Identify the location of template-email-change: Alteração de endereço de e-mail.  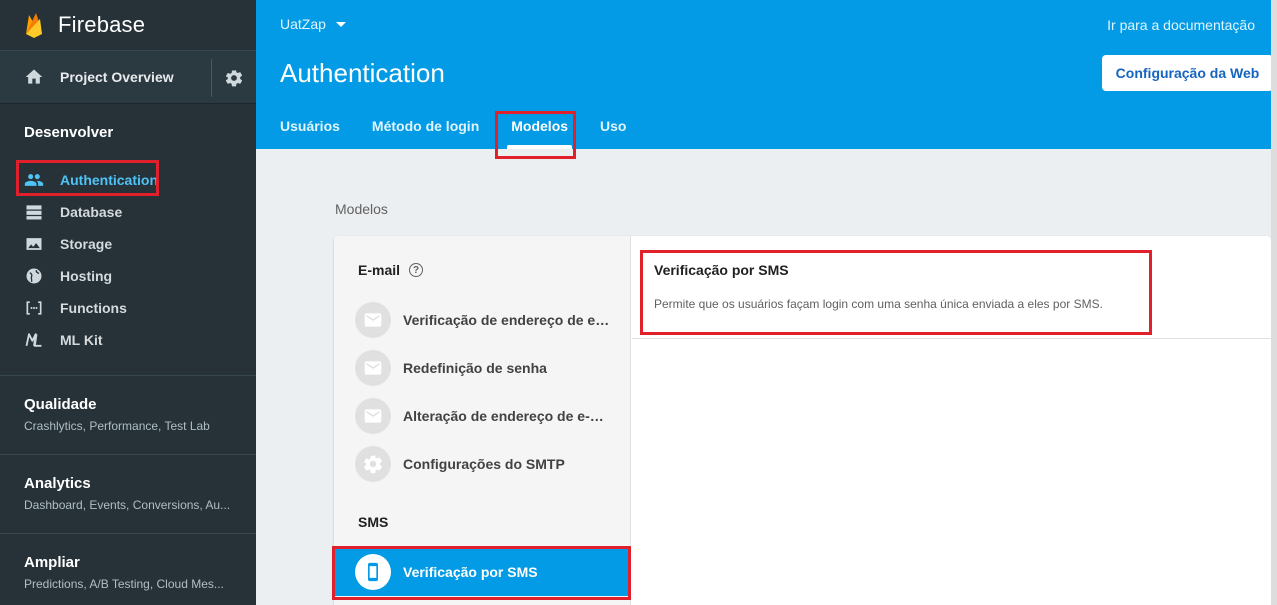
(482, 416).